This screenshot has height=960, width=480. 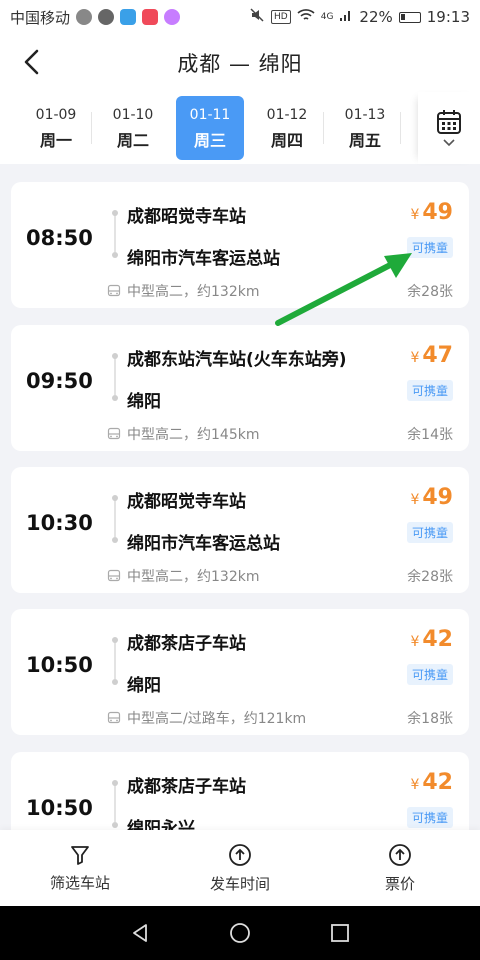 I want to click on date-tab-0109: 01-09 周一, so click(x=56, y=128).